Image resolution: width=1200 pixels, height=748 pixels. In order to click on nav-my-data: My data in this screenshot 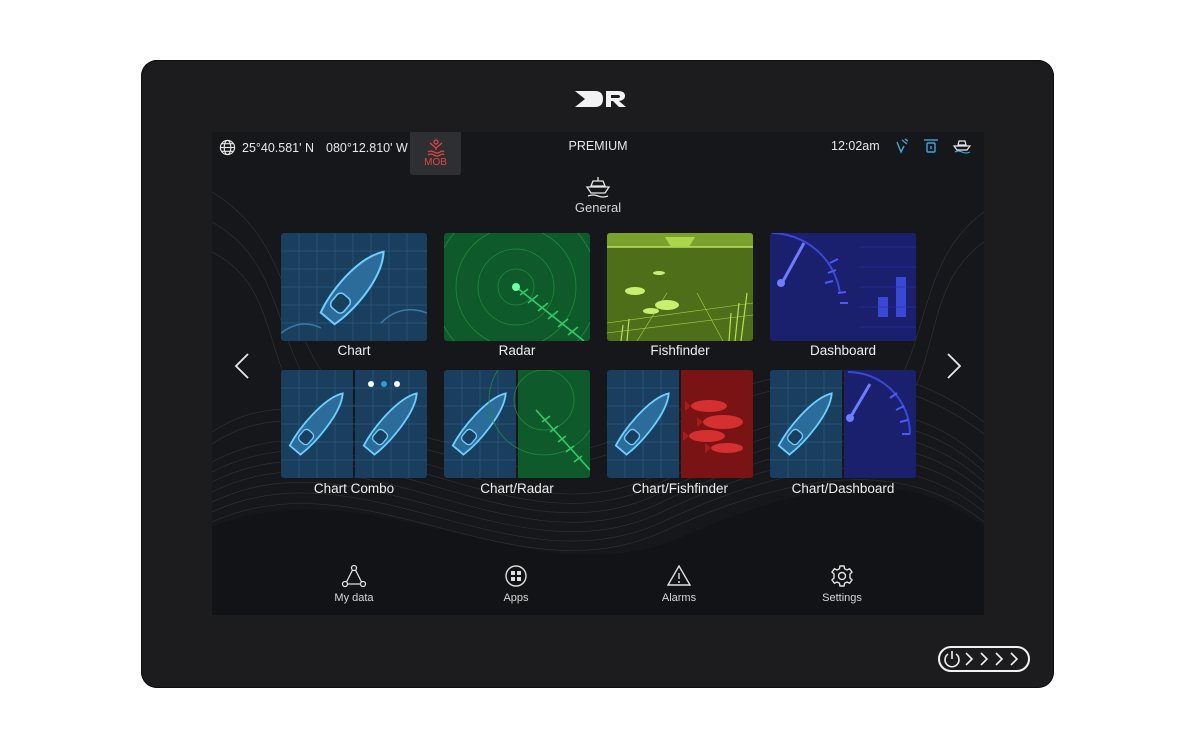, I will do `click(354, 584)`.